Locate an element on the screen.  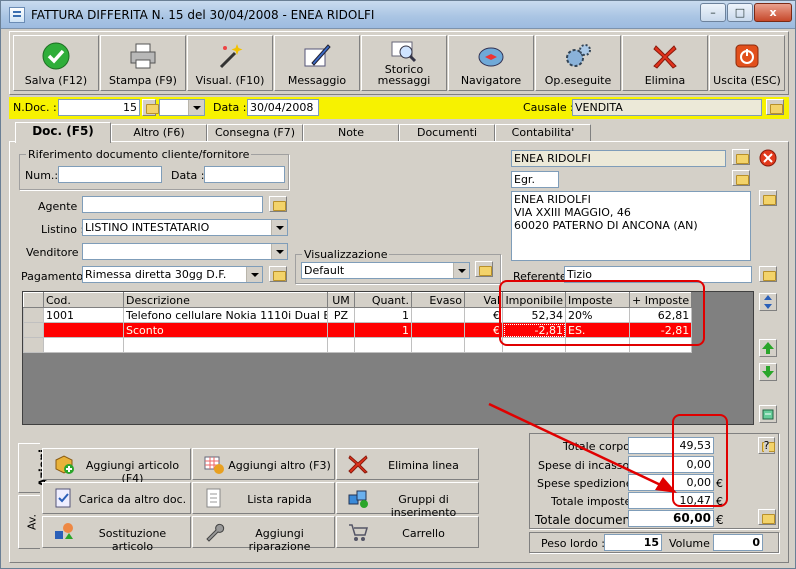
visualizzazione-select: Default is located at coordinates (385, 270).